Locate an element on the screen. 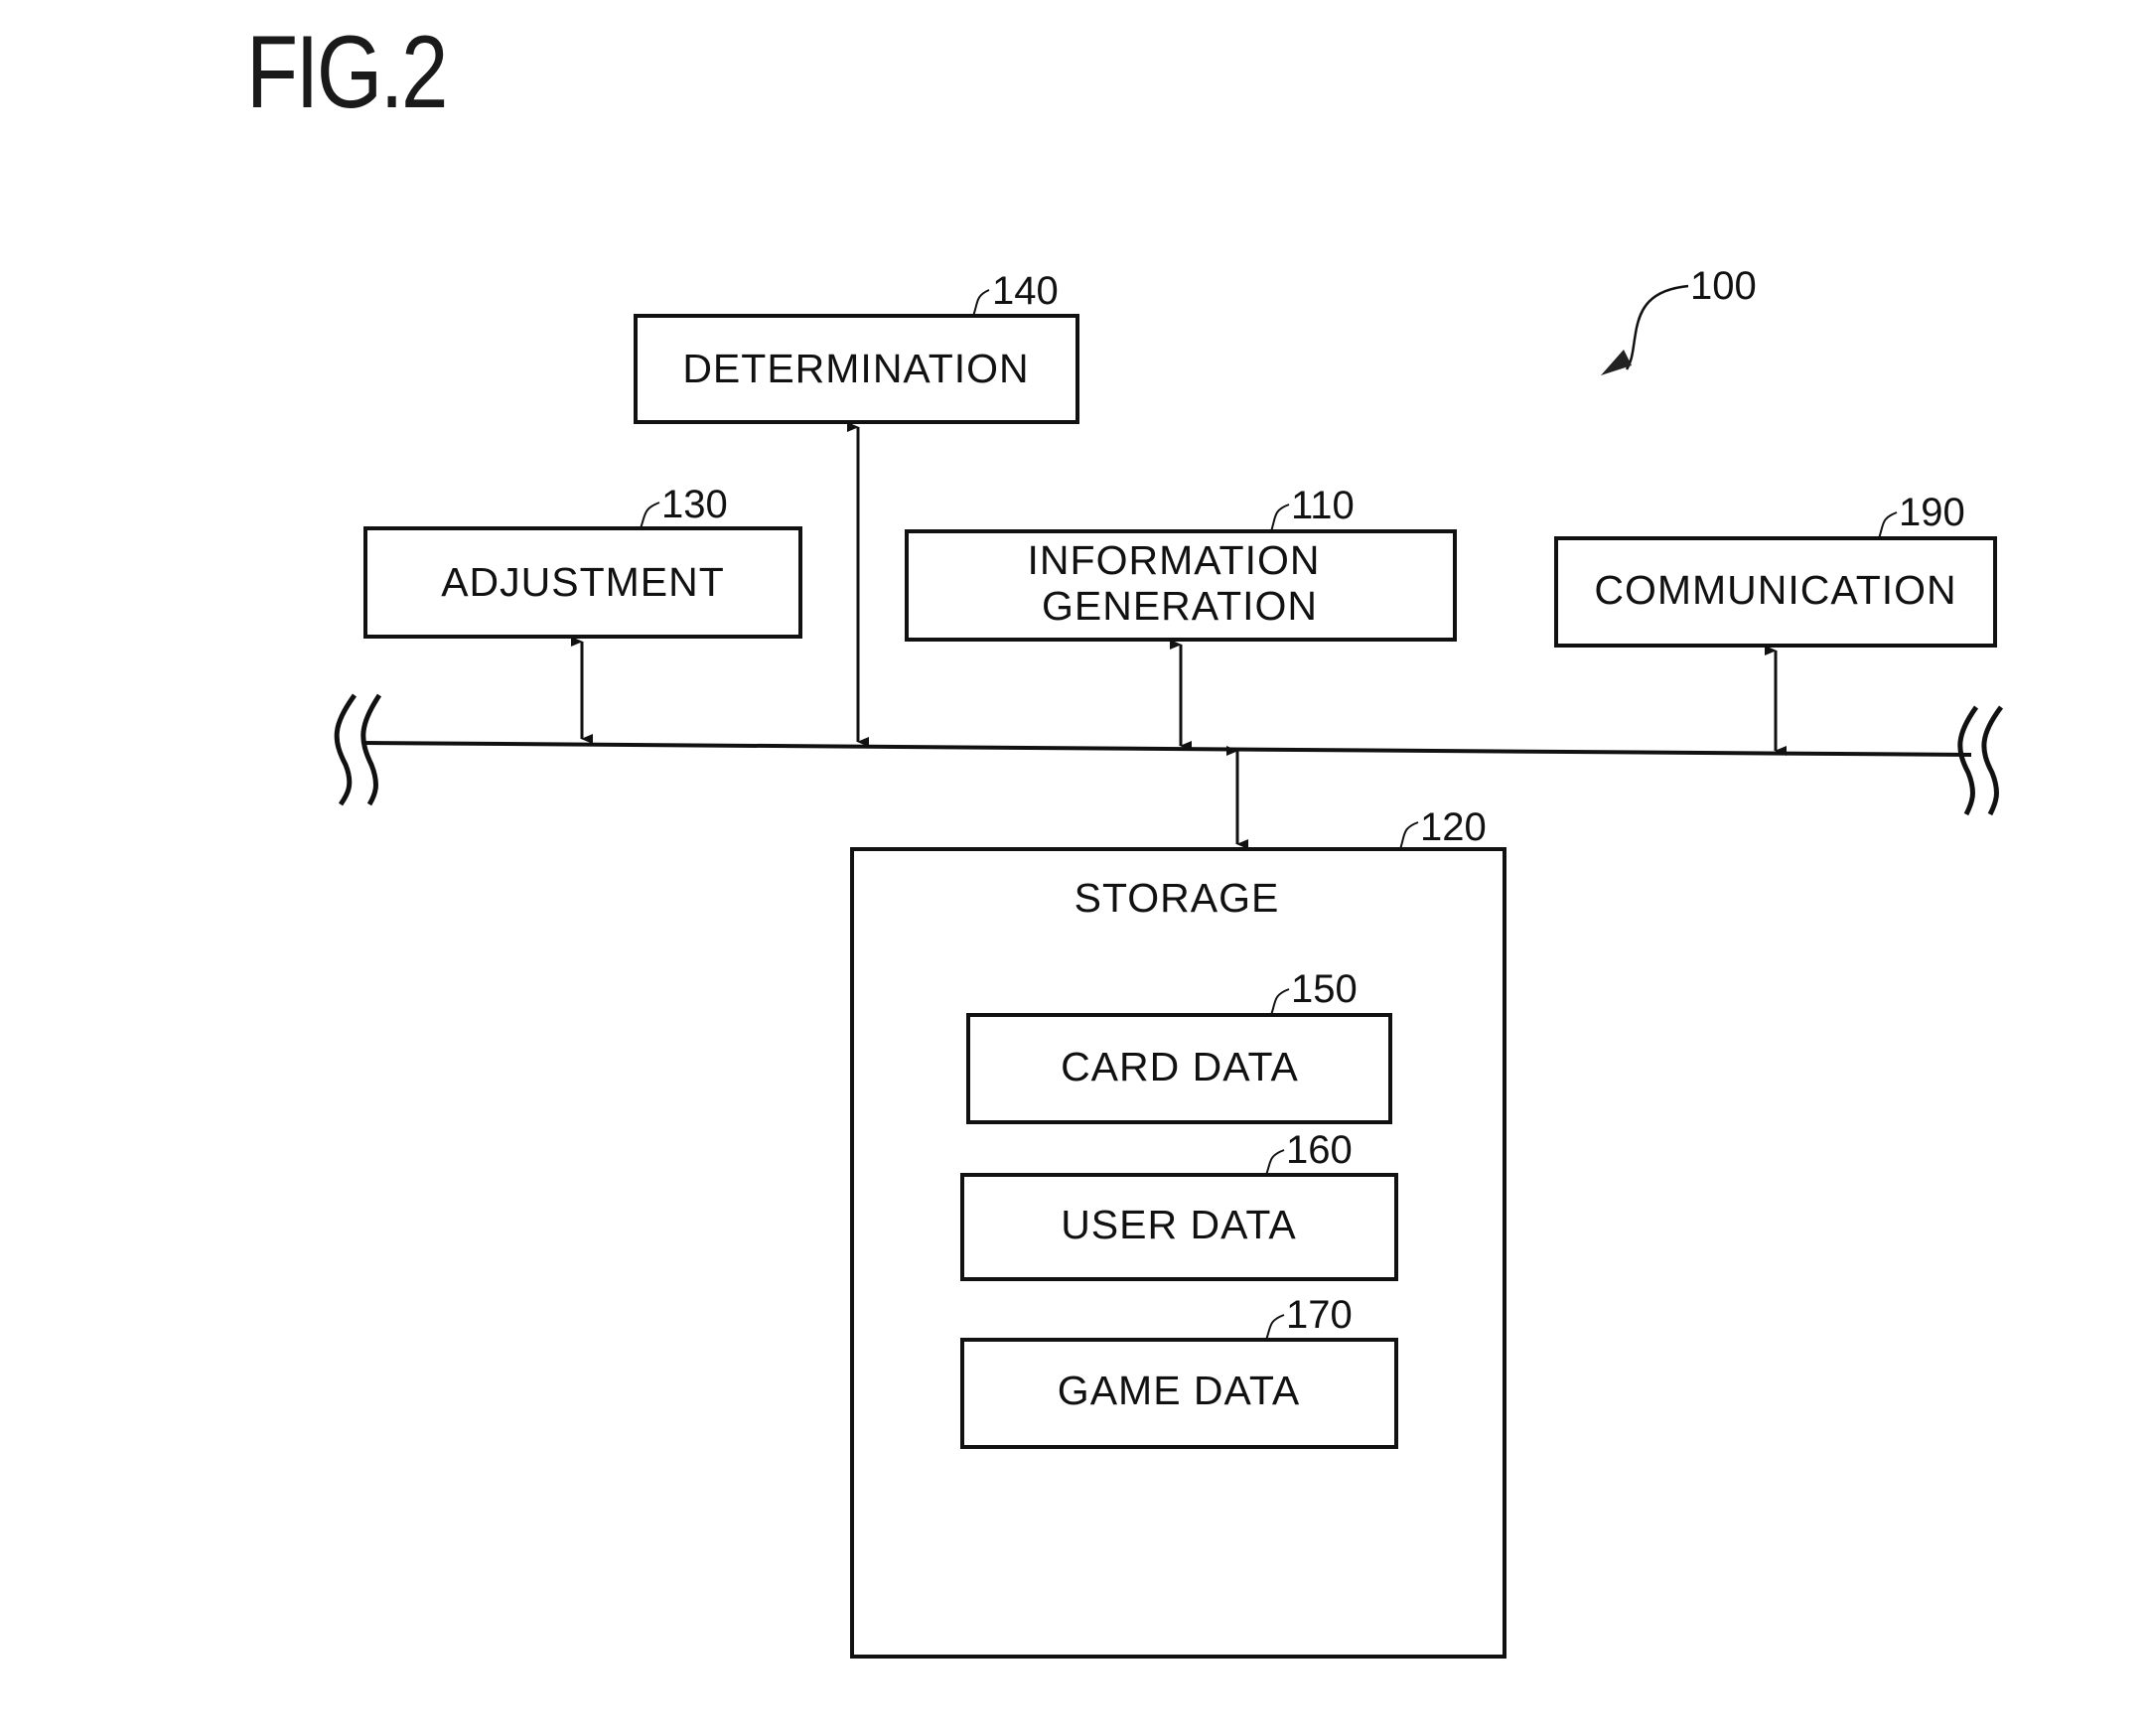 The width and height of the screenshot is (2150, 1736). adjustment-label: ADJUSTMENT is located at coordinates (583, 582).